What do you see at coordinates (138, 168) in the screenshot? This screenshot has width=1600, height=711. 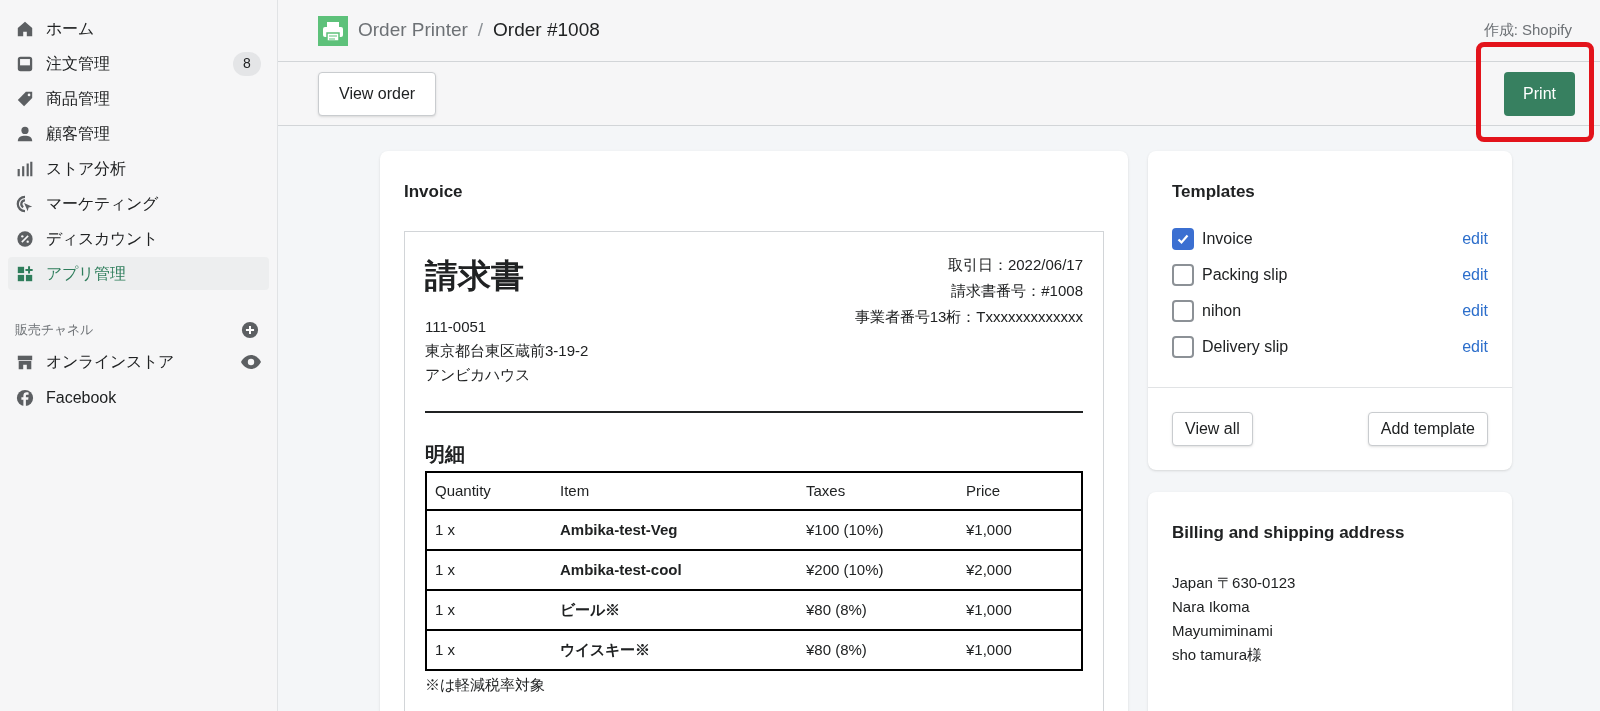 I see `nav-item: ストア分析` at bounding box center [138, 168].